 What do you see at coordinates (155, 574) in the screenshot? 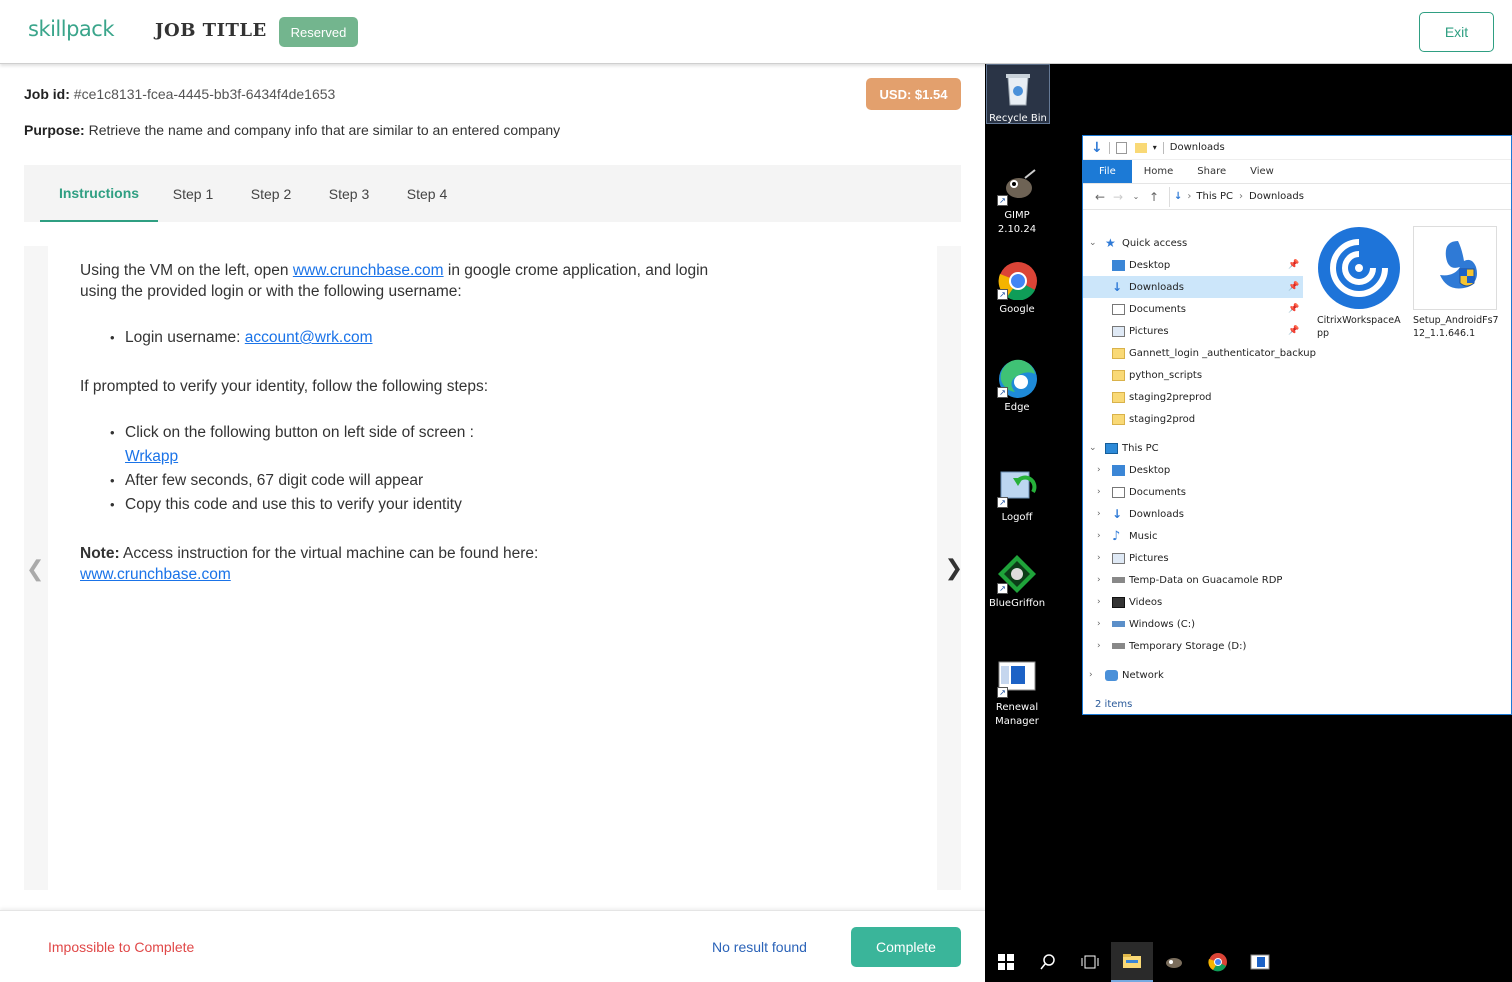
I see `note-crunchbase-link: www.crunchbase.com` at bounding box center [155, 574].